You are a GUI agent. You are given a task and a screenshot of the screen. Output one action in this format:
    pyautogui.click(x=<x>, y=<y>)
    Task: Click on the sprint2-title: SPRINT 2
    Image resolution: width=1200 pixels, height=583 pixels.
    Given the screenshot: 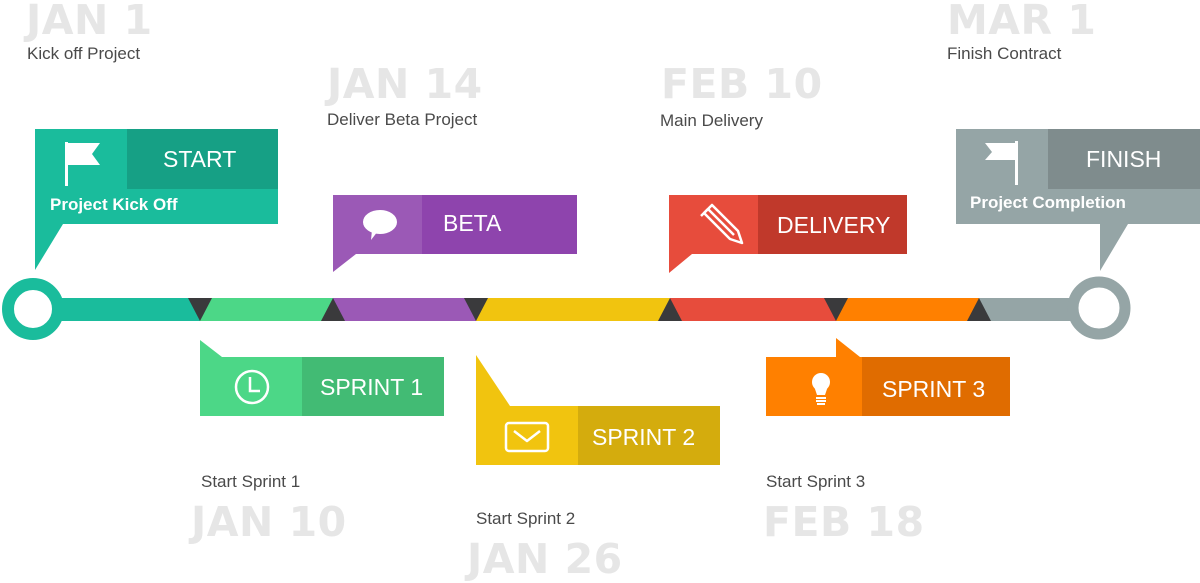 What is the action you would take?
    pyautogui.click(x=644, y=437)
    